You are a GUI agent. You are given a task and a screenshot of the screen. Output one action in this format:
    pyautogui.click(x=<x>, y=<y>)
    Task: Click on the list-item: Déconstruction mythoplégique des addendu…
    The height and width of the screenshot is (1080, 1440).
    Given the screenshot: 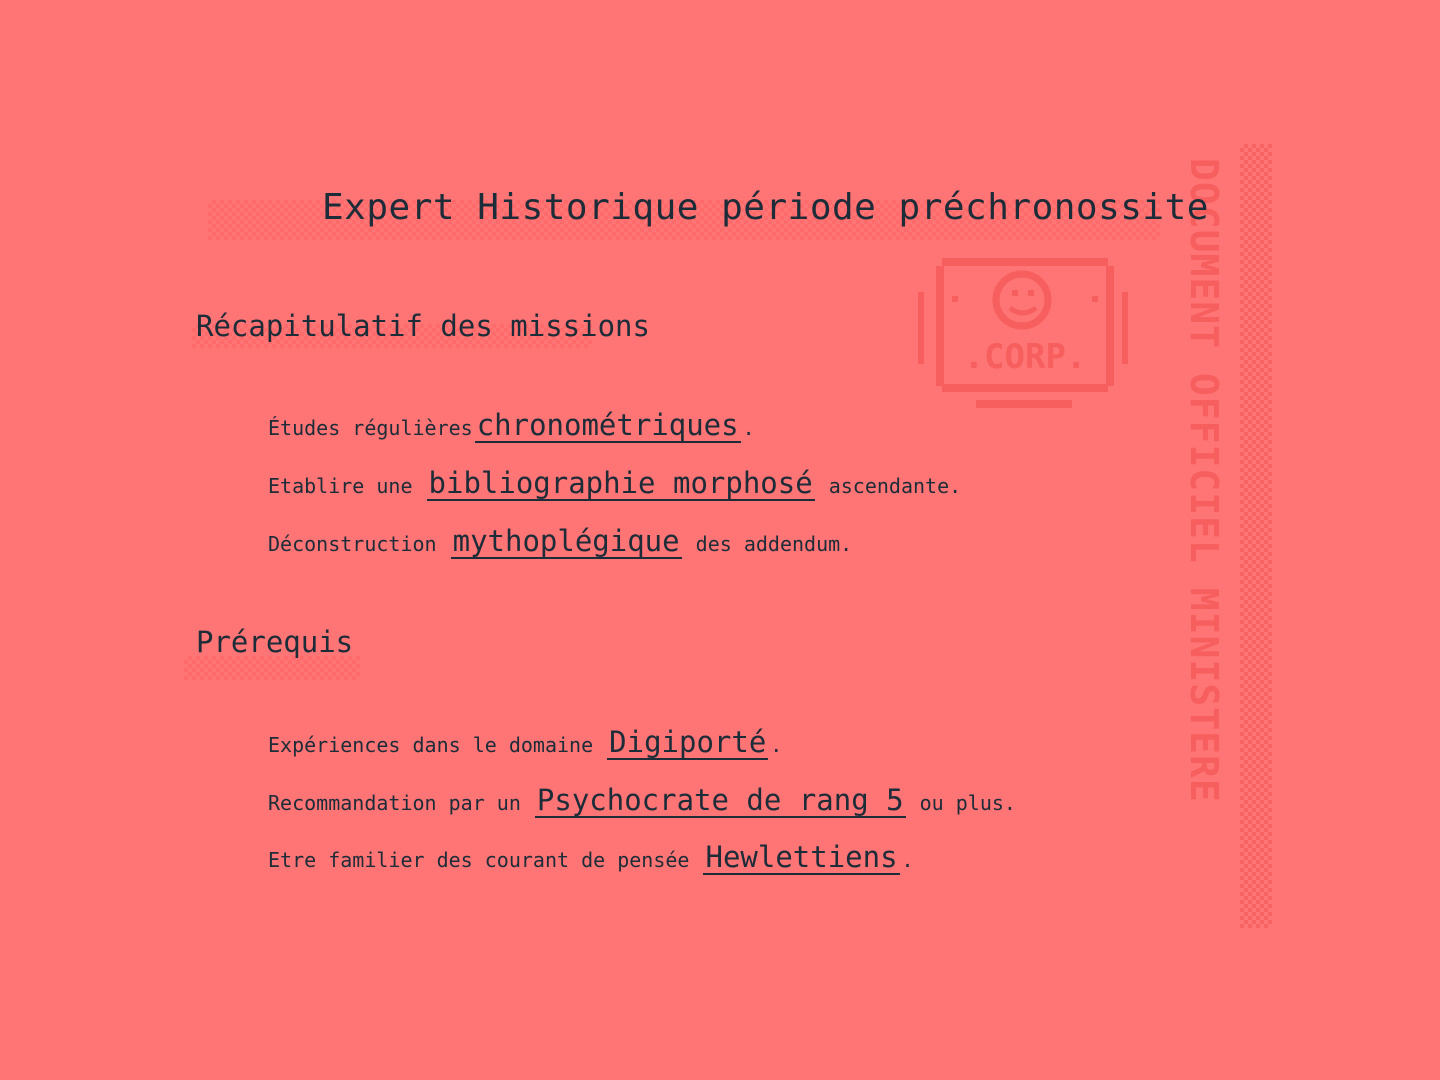 What is the action you would take?
    pyautogui.click(x=560, y=544)
    